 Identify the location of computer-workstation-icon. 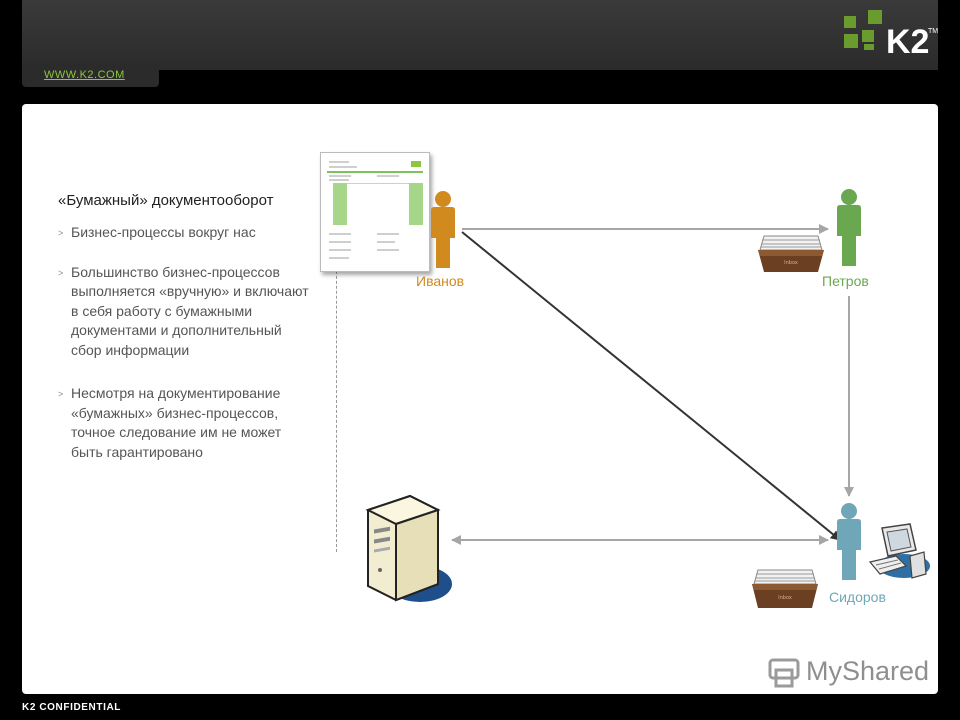
(899, 551).